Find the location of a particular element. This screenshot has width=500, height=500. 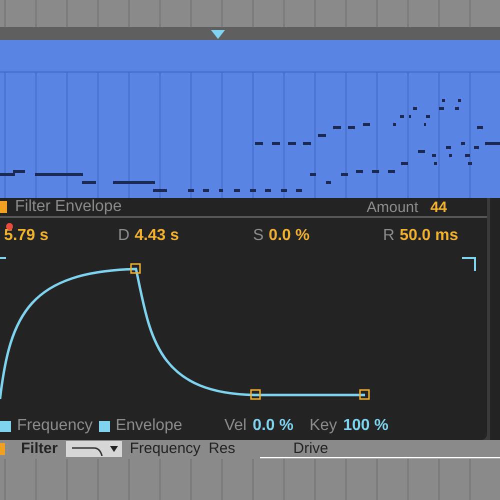

filter-type-dropdown is located at coordinates (94, 448).